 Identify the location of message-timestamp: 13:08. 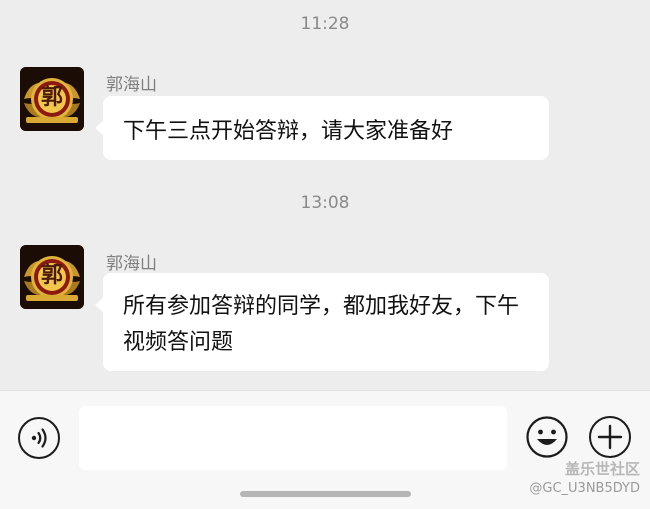
(325, 203).